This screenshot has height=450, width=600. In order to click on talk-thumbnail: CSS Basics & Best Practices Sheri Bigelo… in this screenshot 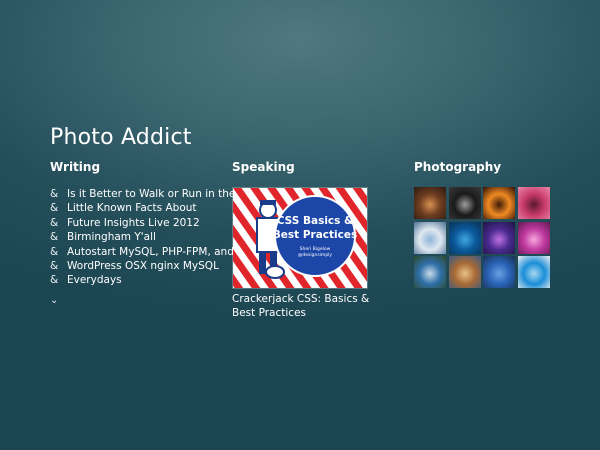, I will do `click(300, 238)`.